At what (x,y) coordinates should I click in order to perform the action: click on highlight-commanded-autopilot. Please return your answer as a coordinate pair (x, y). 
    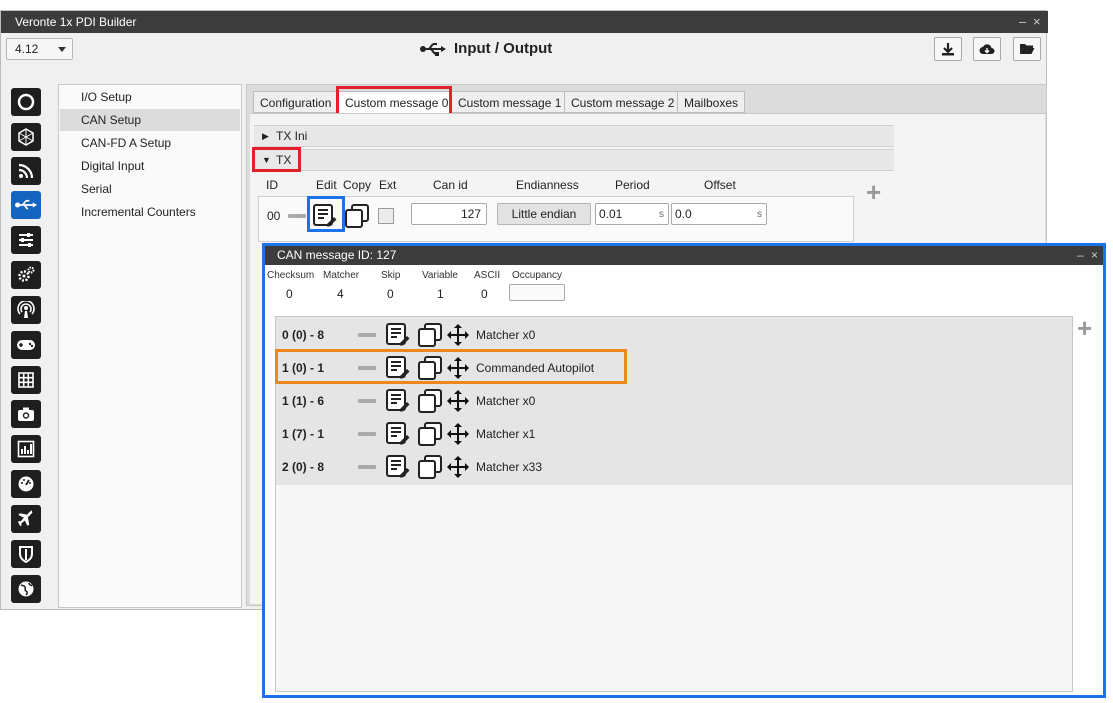
    Looking at the image, I should click on (451, 366).